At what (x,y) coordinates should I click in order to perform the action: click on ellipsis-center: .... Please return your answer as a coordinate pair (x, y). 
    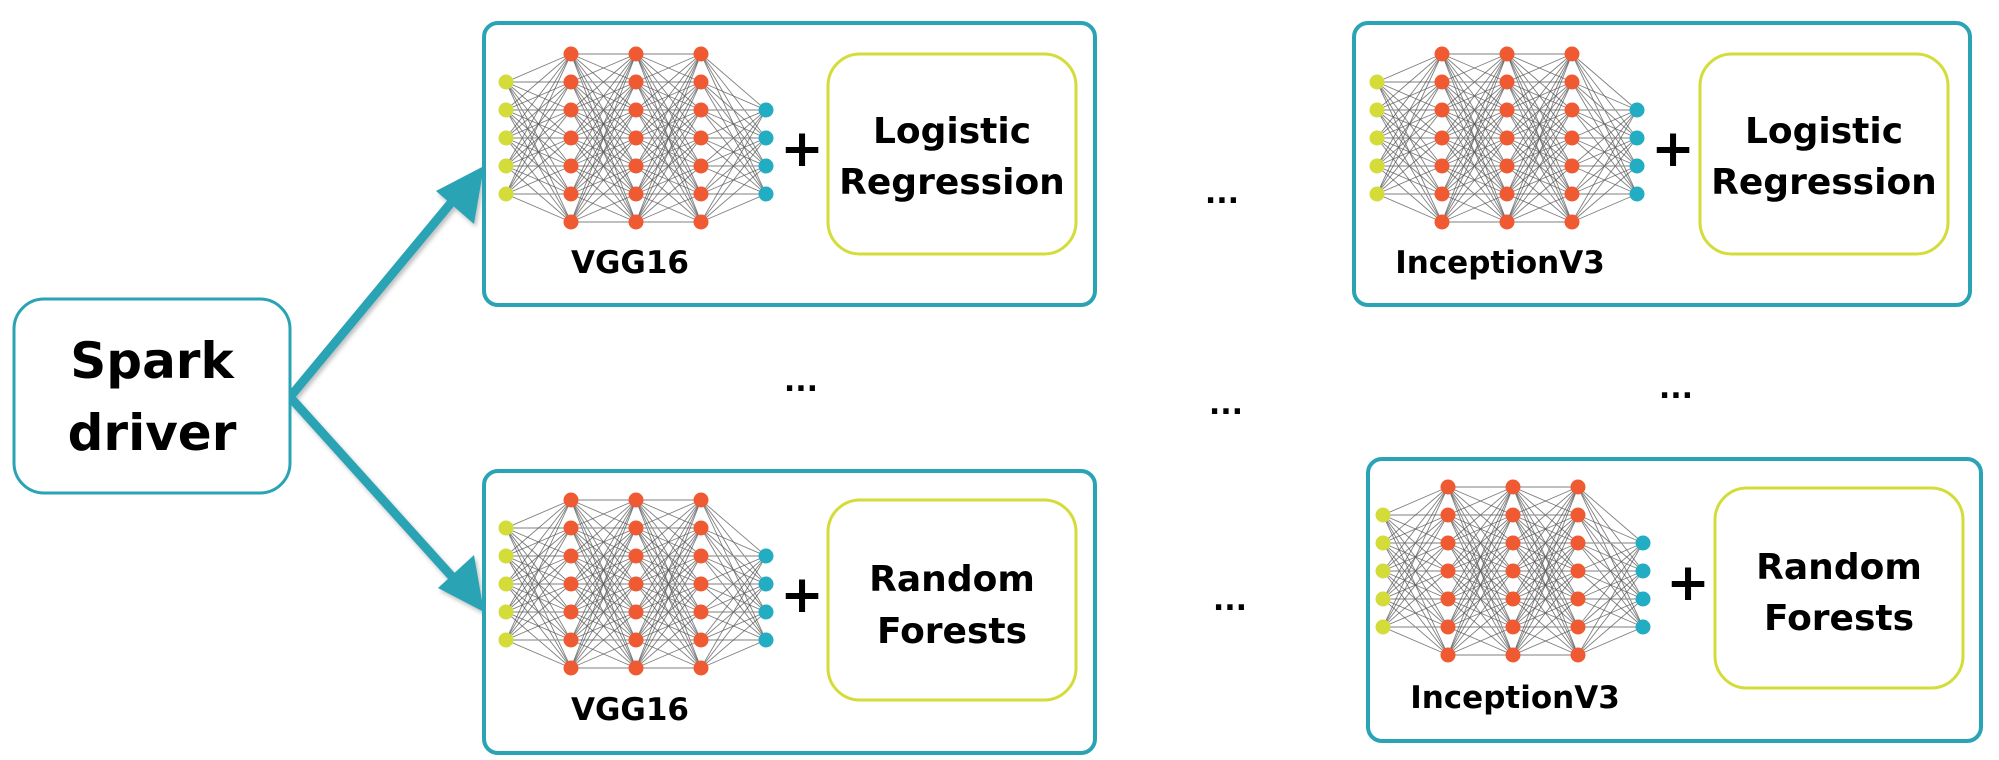
    Looking at the image, I should click on (1226, 404).